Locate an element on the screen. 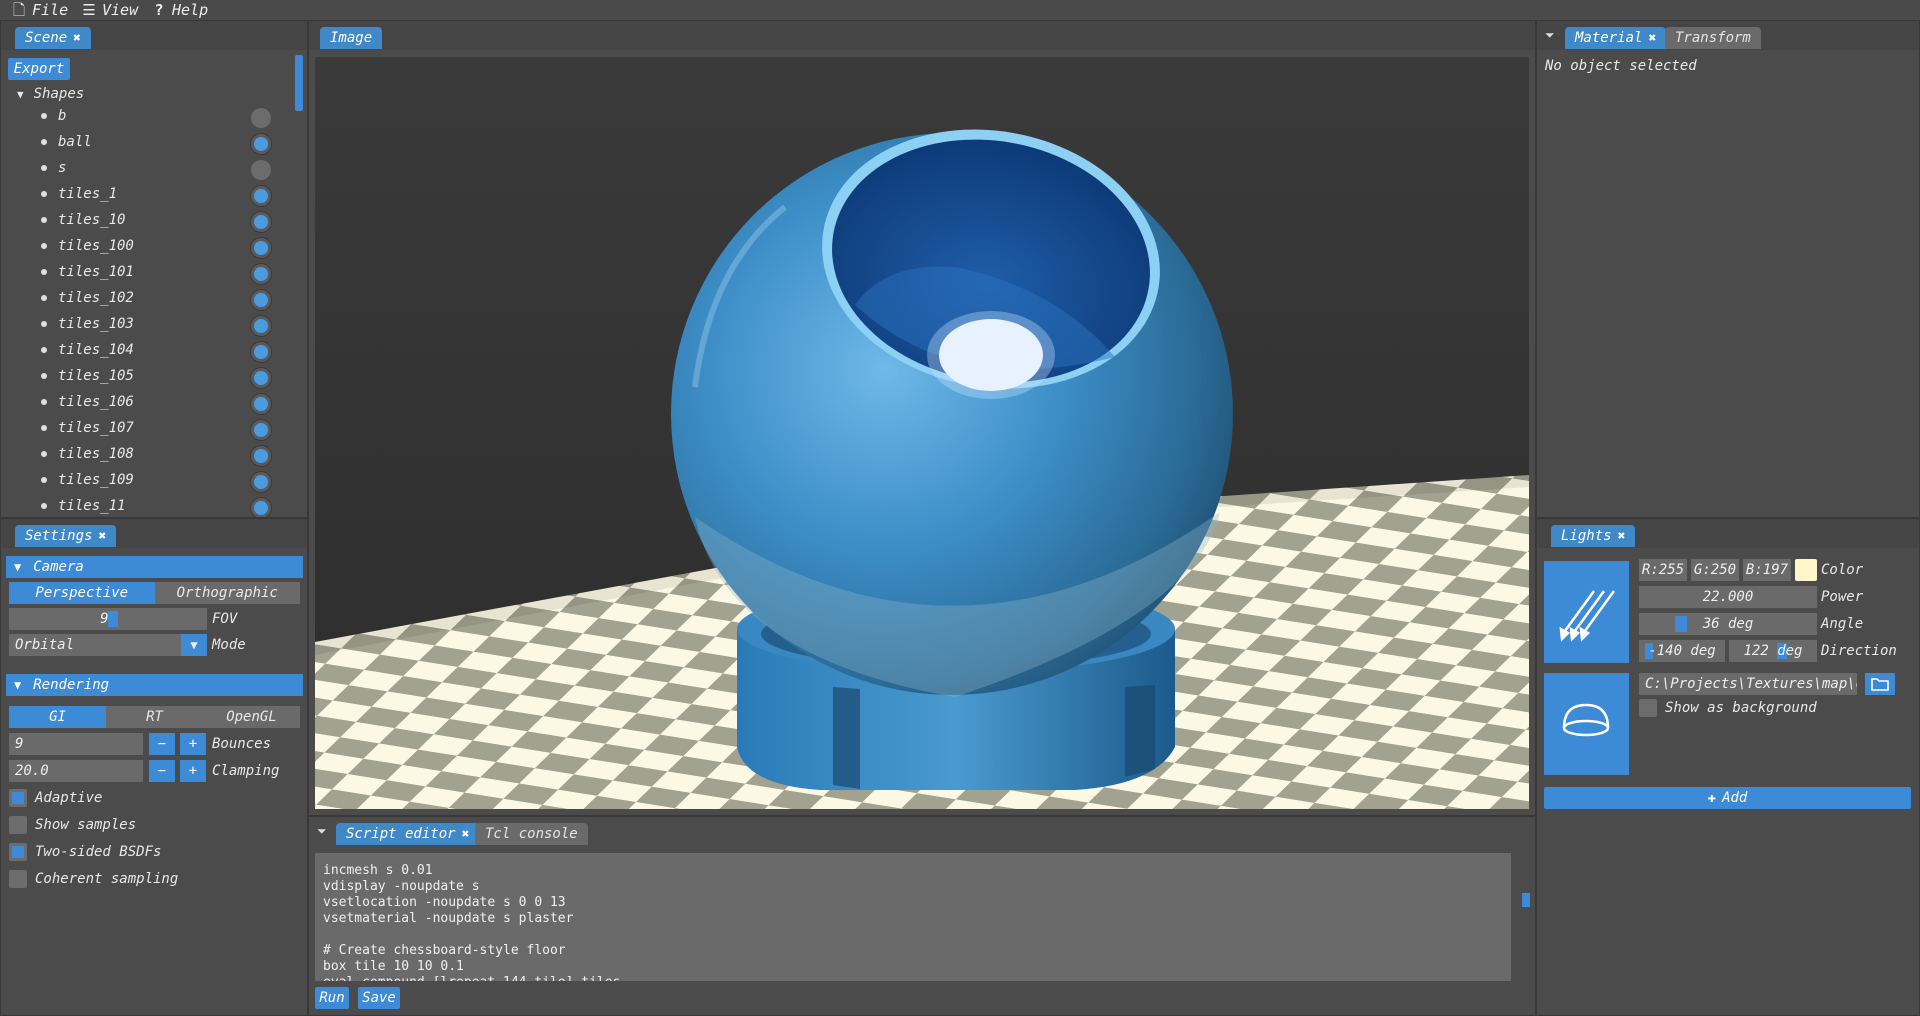 The image size is (1920, 1016). export-button: Export is located at coordinates (39, 69).